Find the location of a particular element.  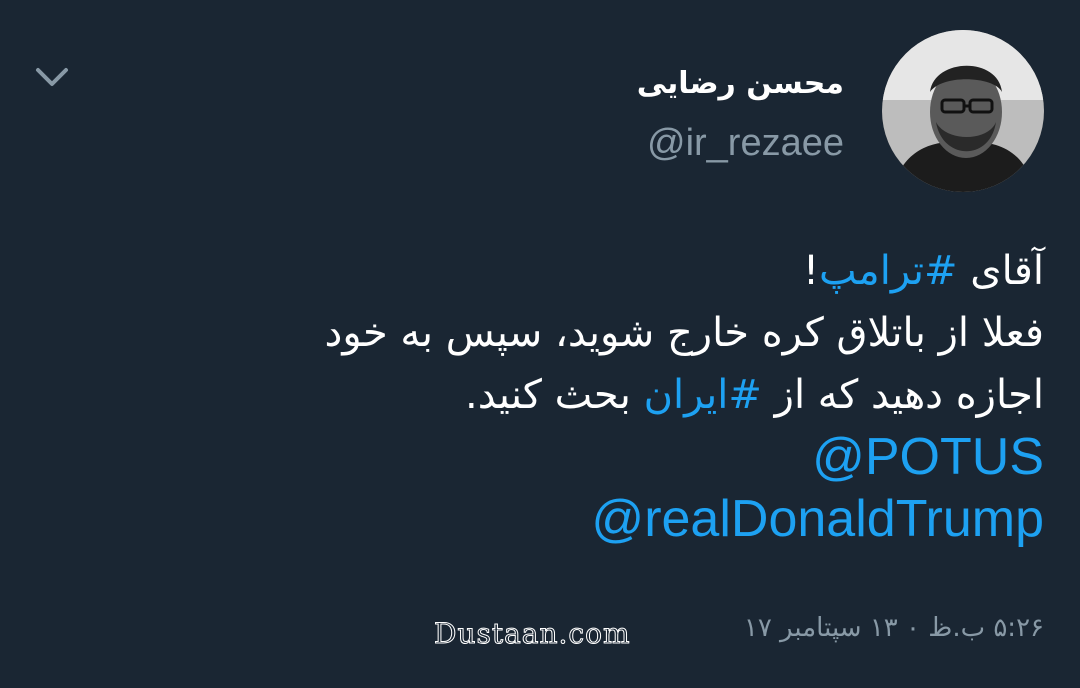

tweet-line-1: آقای #ترامپ! is located at coordinates (564, 271).